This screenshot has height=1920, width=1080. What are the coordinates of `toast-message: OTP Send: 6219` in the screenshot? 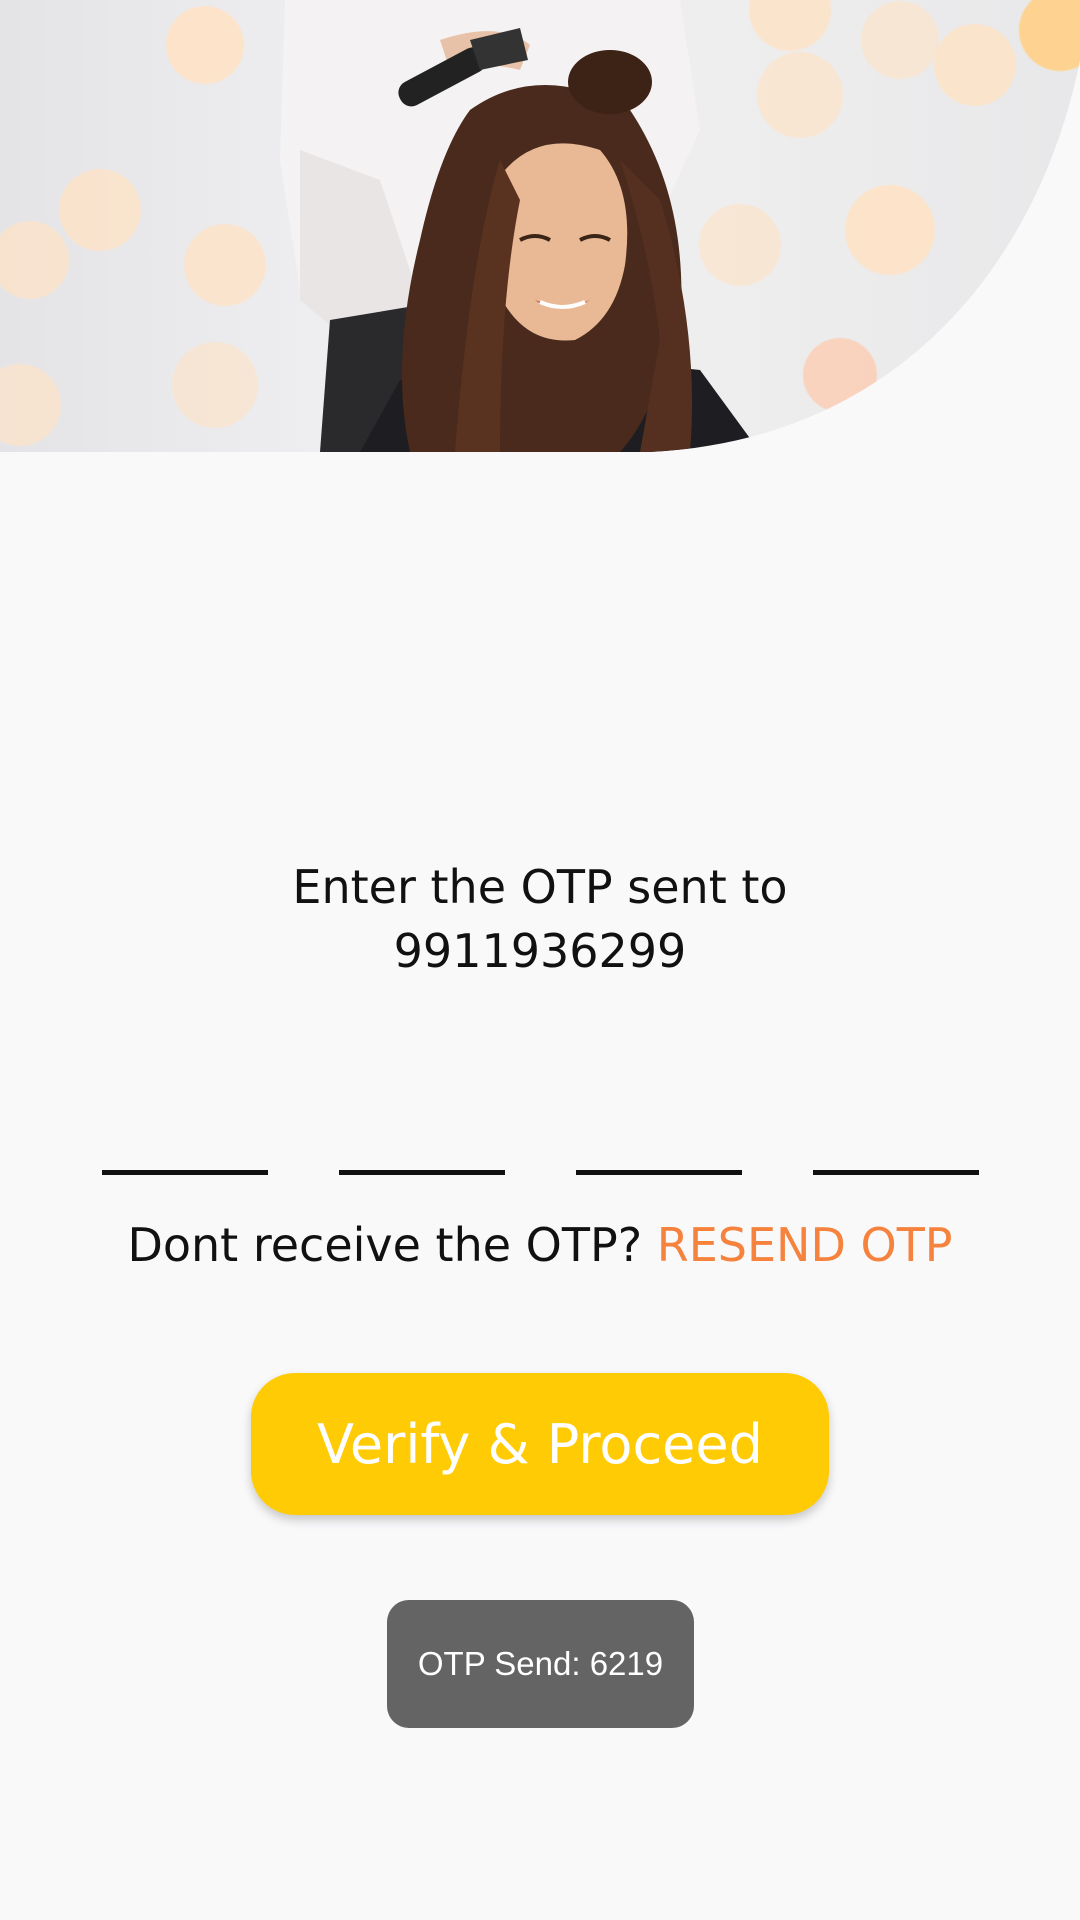 It's located at (540, 1663).